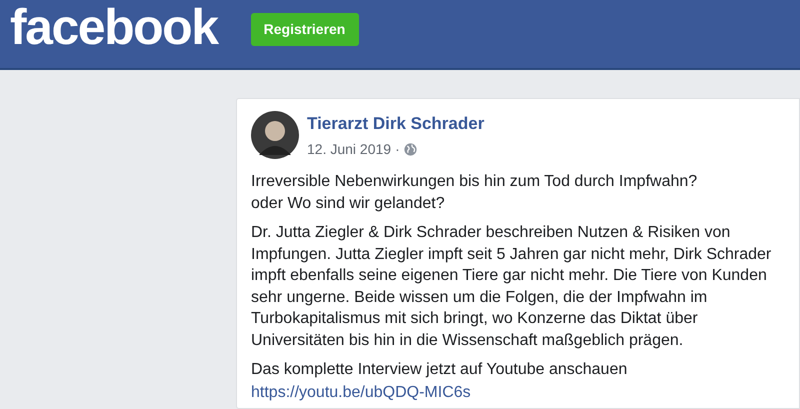 The width and height of the screenshot is (800, 409). What do you see at coordinates (474, 193) in the screenshot?
I see `post-paragraph: Irreversible Nebenwirkungen bis hin zum Tod durch Impfwahn? oder Wo sind wir gelandet?` at bounding box center [474, 193].